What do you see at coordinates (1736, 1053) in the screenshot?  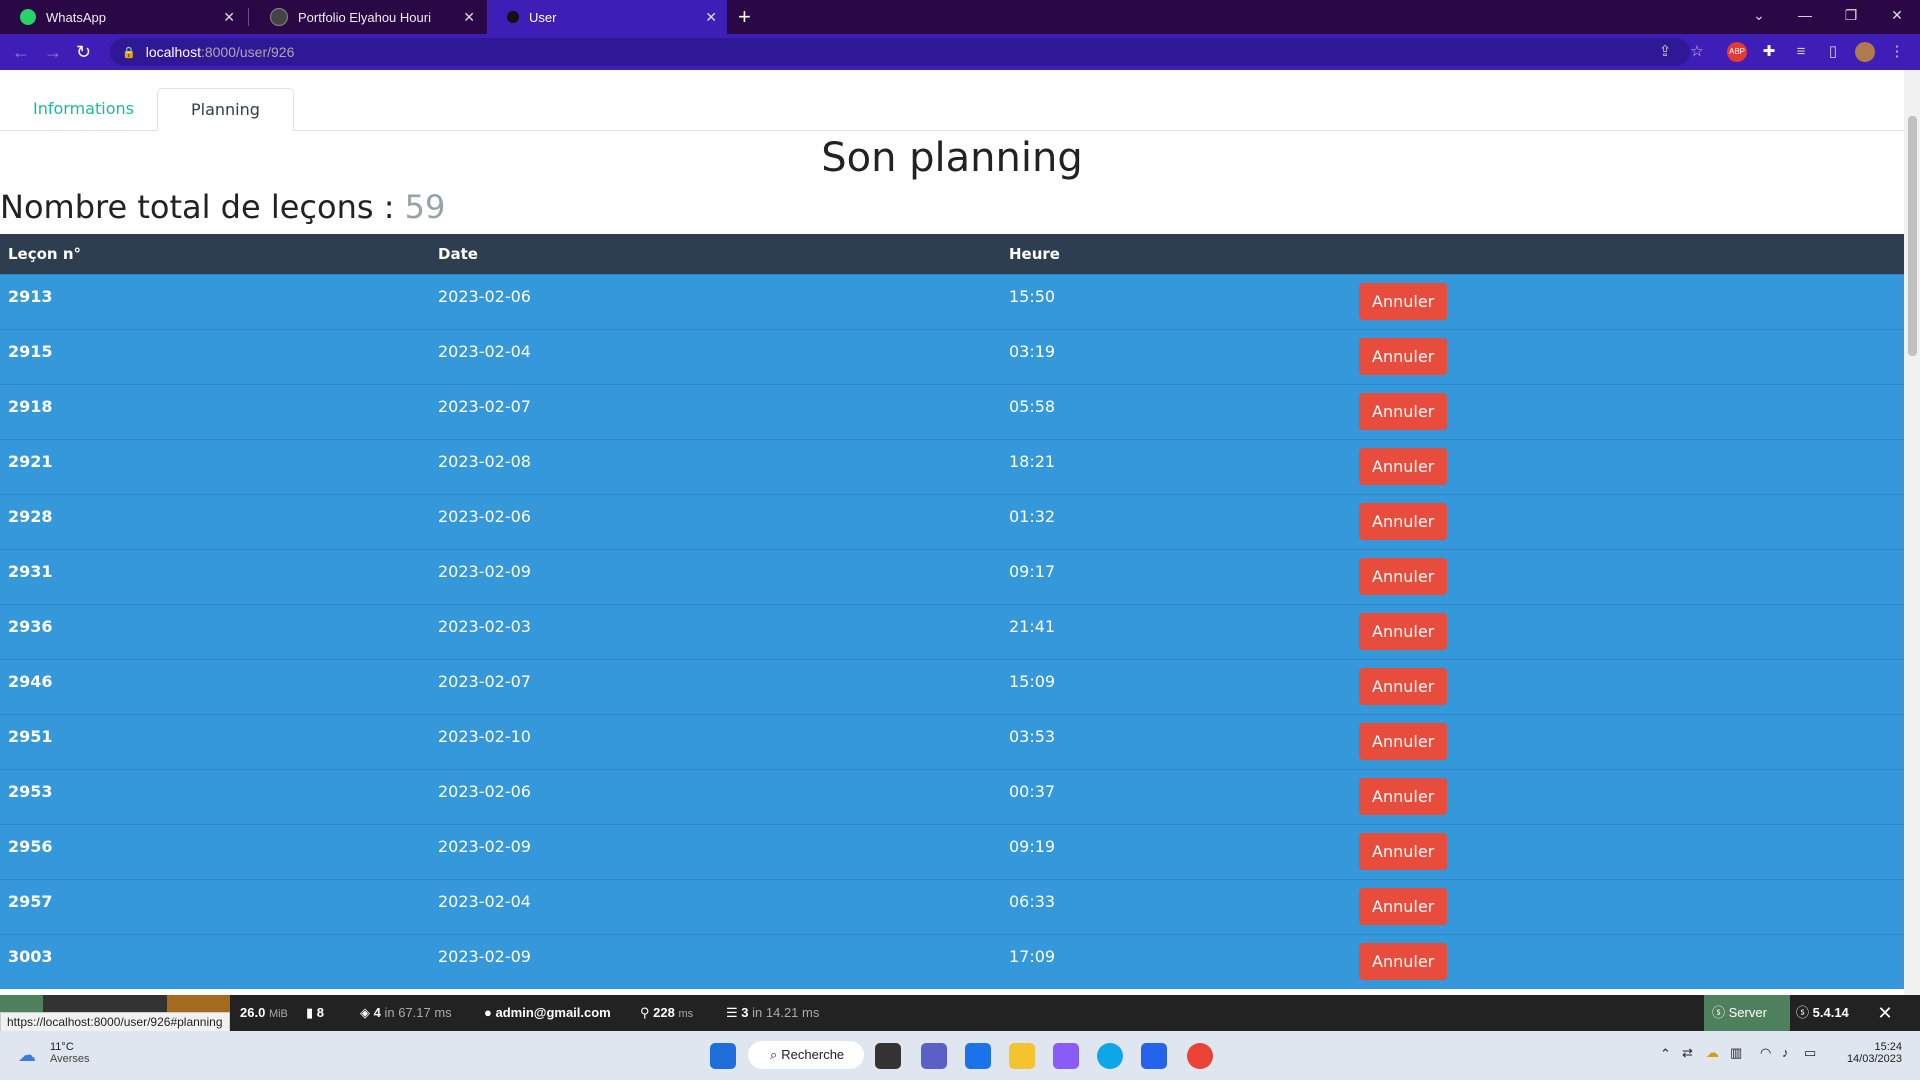 I see `meter-icon: ▥` at bounding box center [1736, 1053].